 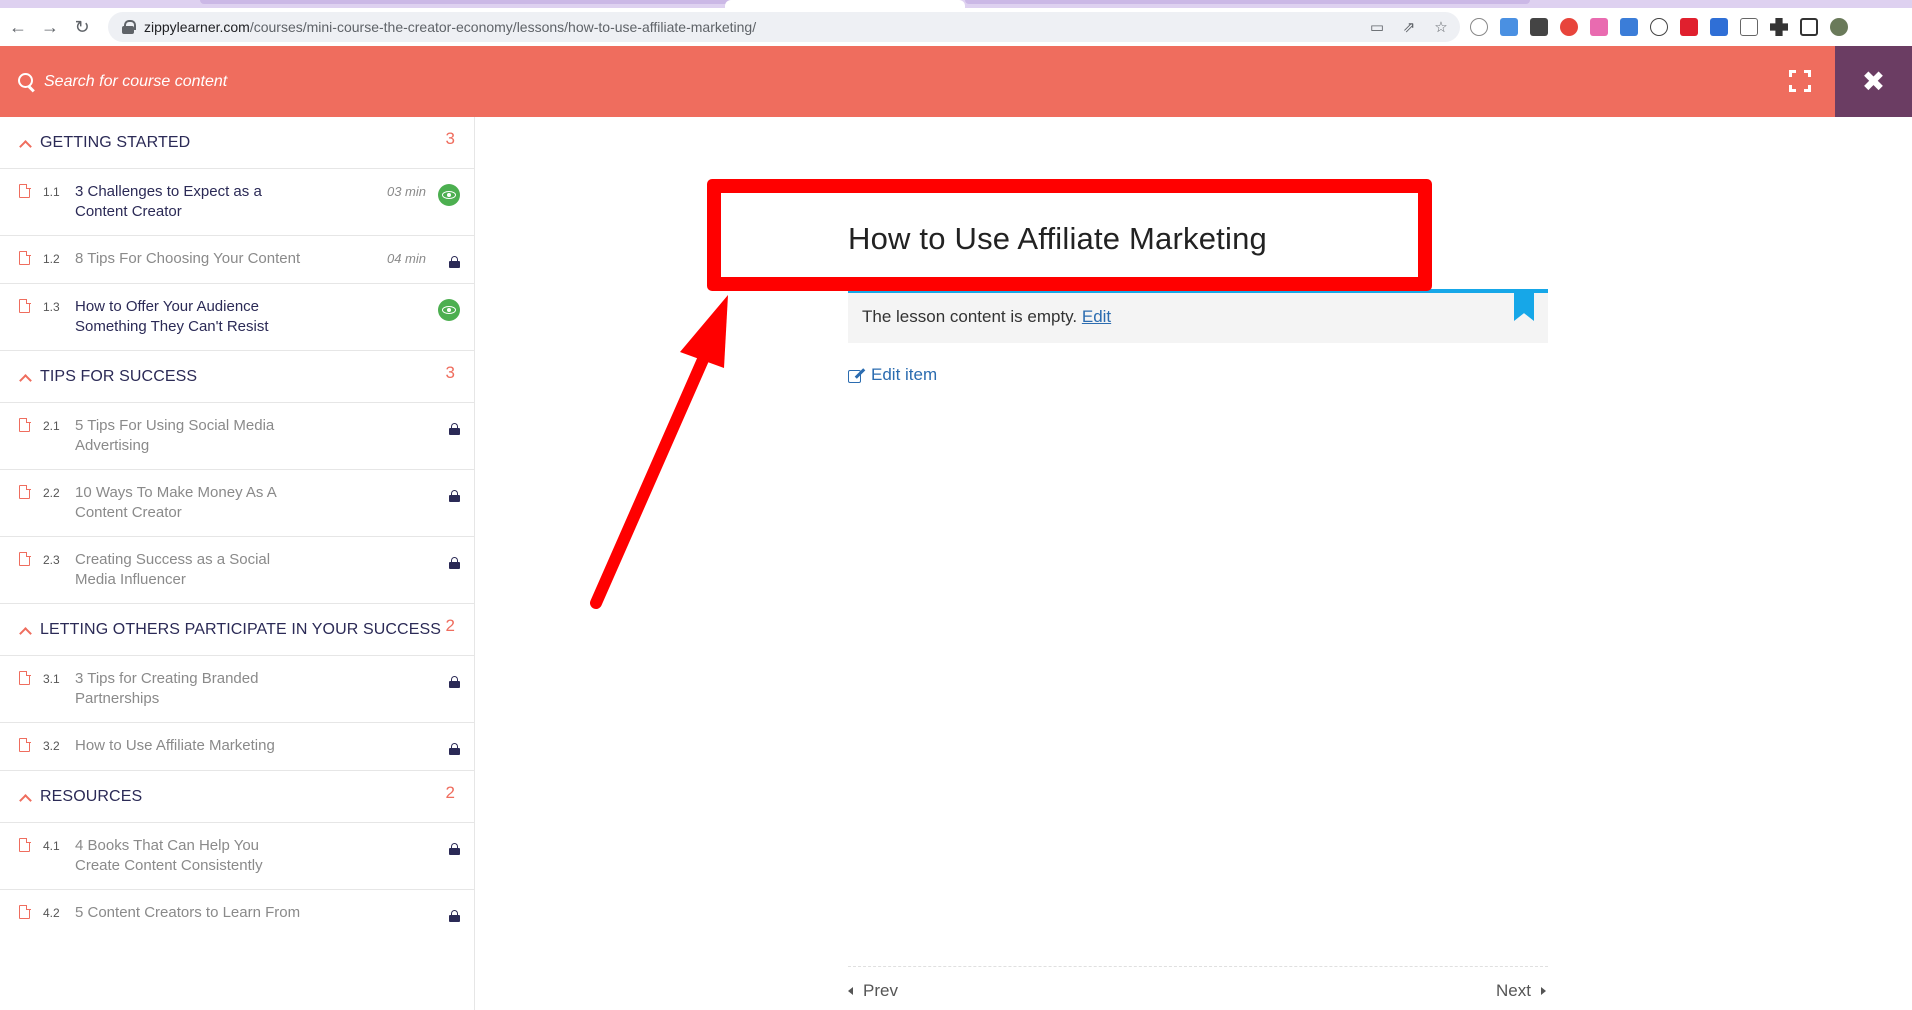 I want to click on edit-pen-icon, so click(x=856, y=375).